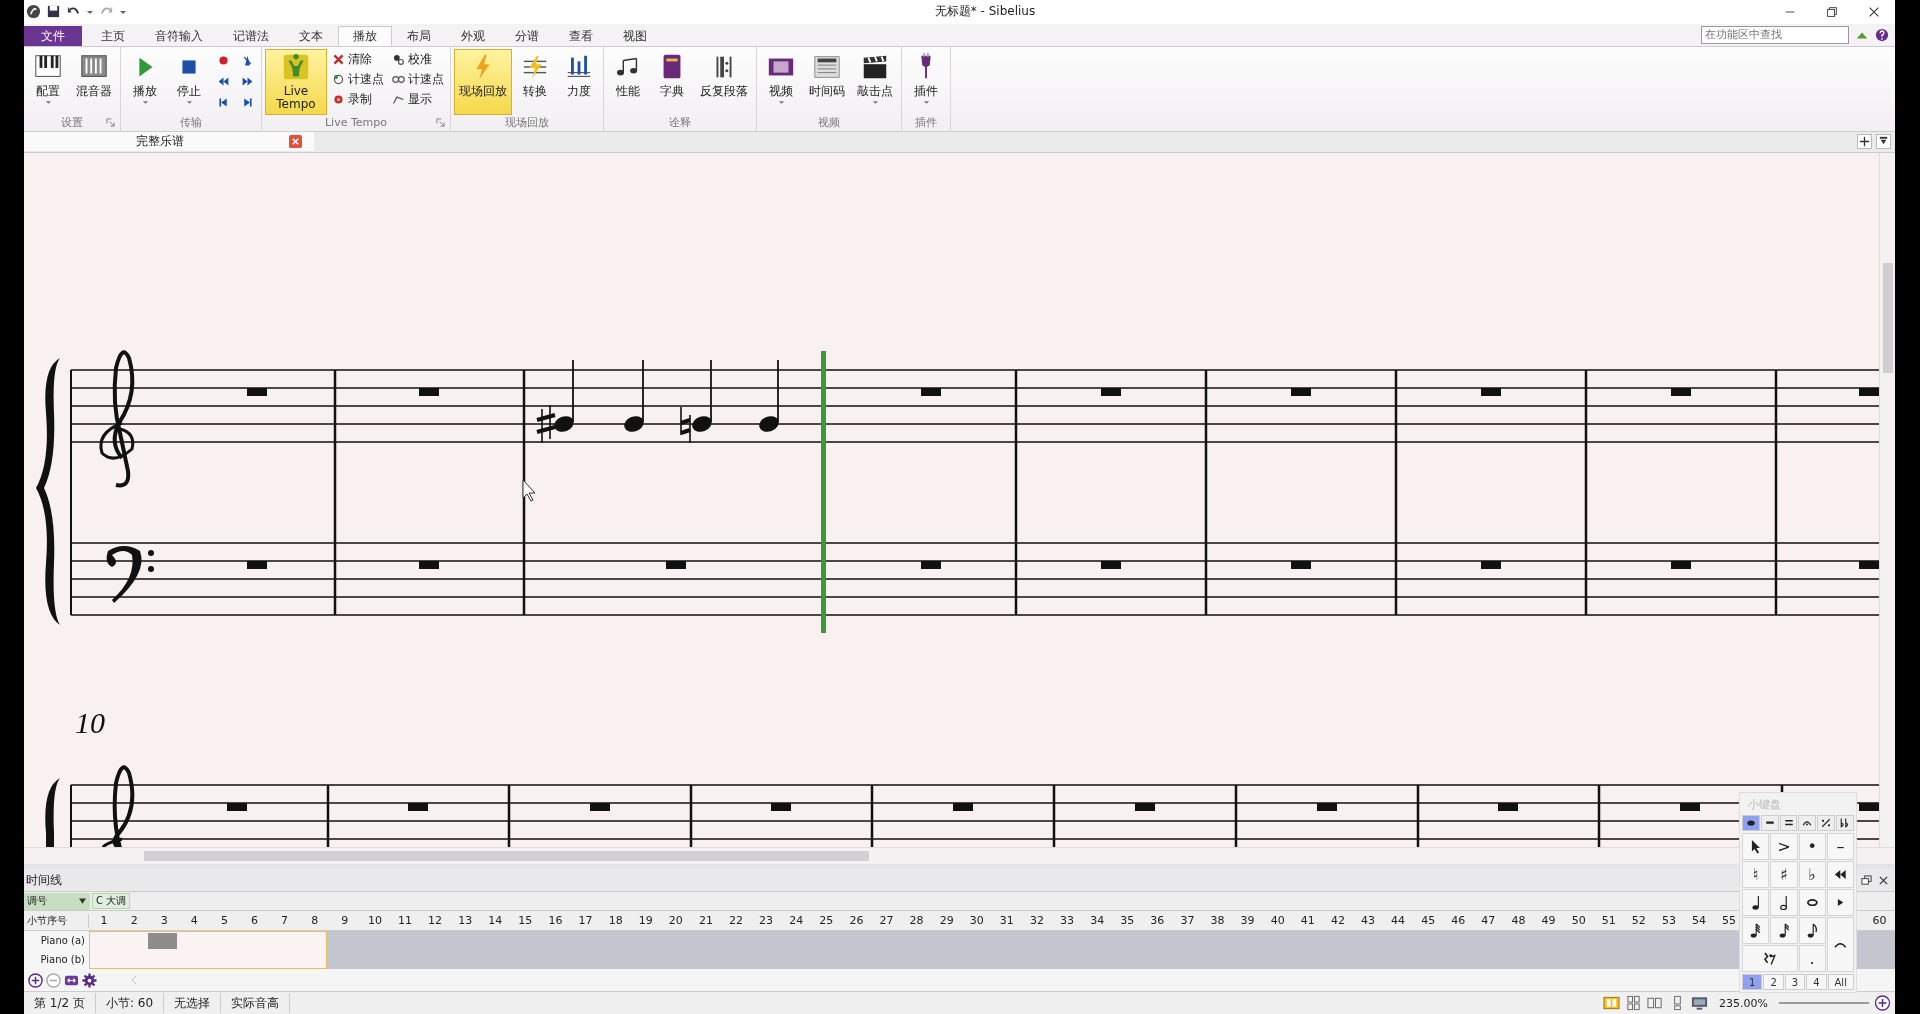  What do you see at coordinates (169, 142) in the screenshot?
I see `document-tab: 完整乐谱` at bounding box center [169, 142].